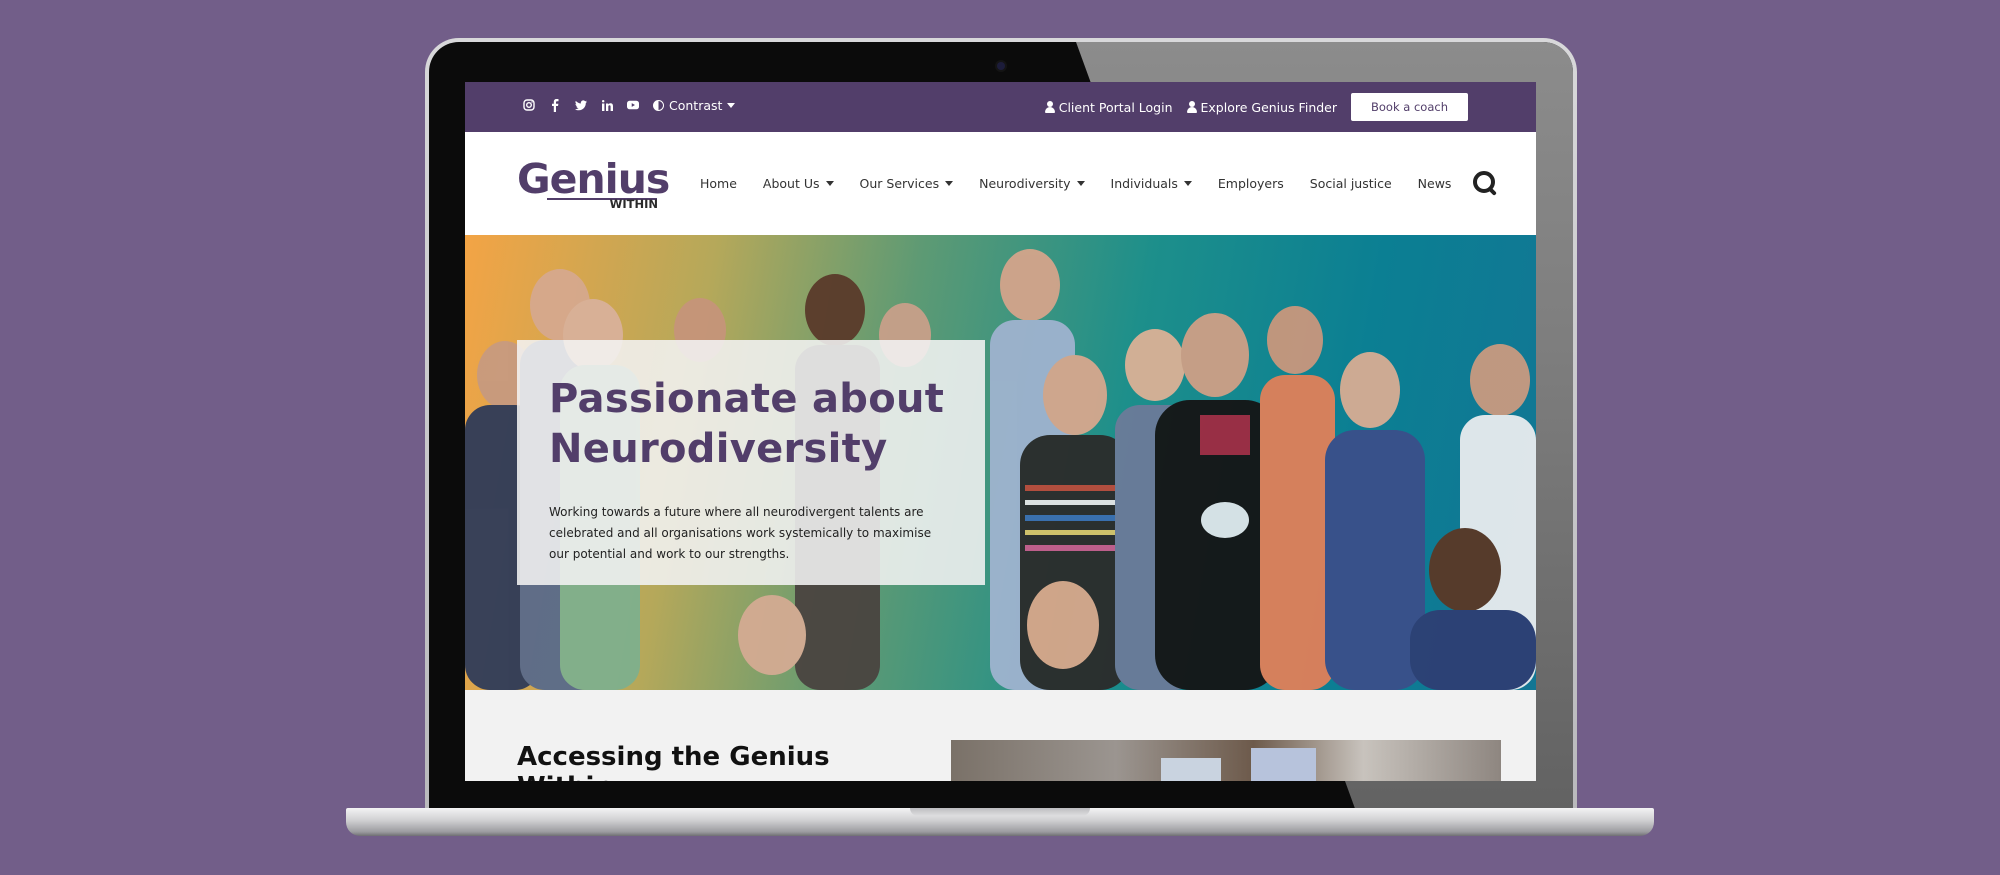  I want to click on search-icon, so click(1486, 183).